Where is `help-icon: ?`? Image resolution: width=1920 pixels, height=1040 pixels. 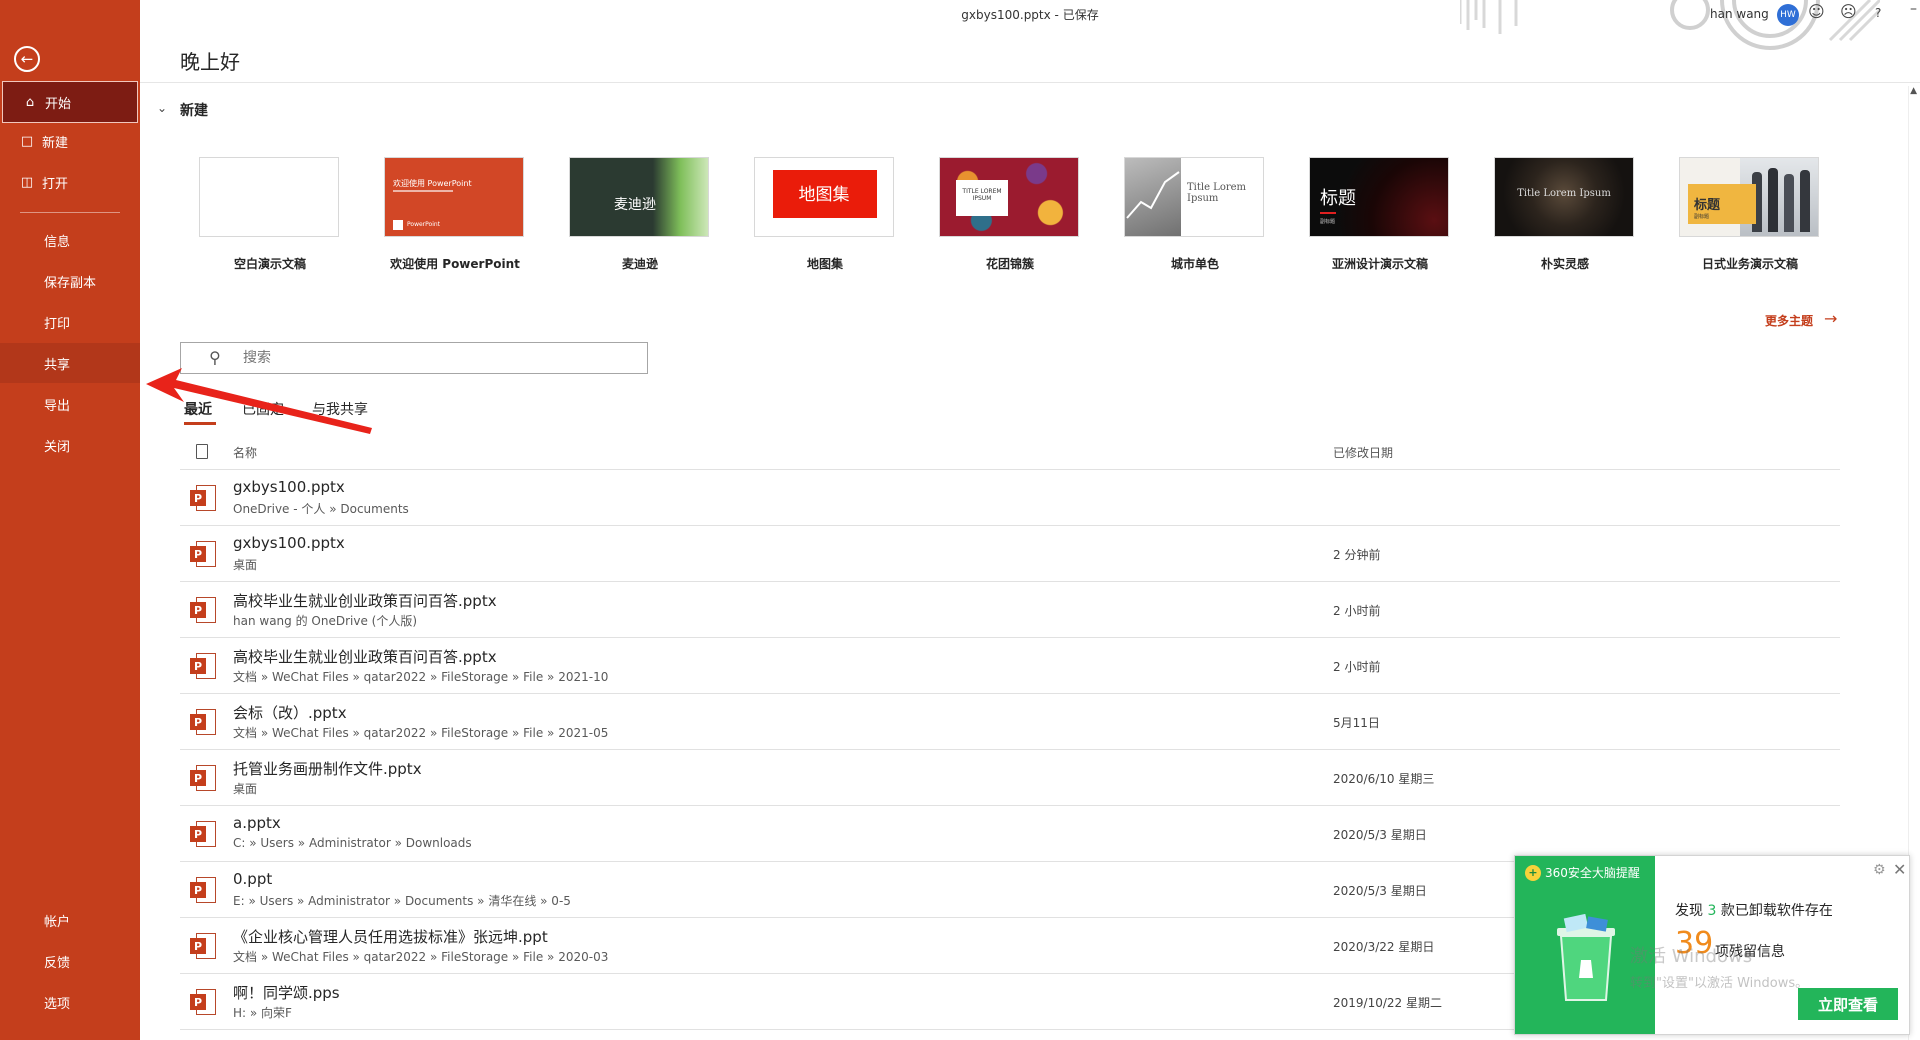
help-icon: ? is located at coordinates (1878, 13).